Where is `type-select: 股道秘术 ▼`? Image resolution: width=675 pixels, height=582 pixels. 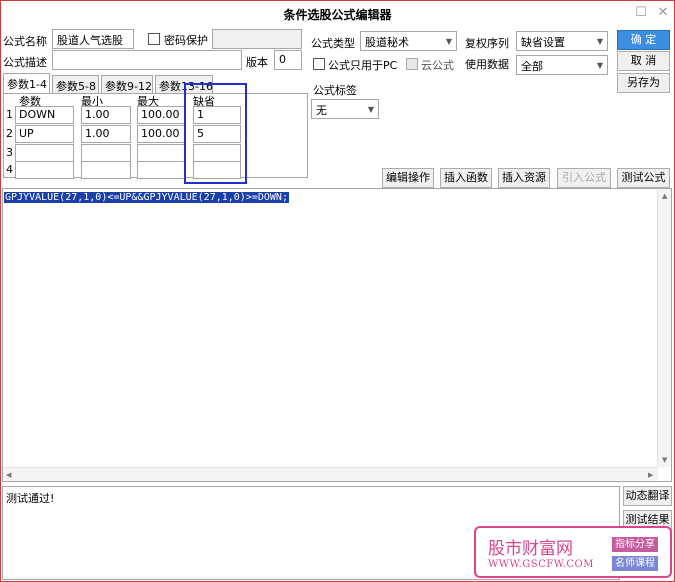
type-select: 股道秘术 ▼ is located at coordinates (408, 41).